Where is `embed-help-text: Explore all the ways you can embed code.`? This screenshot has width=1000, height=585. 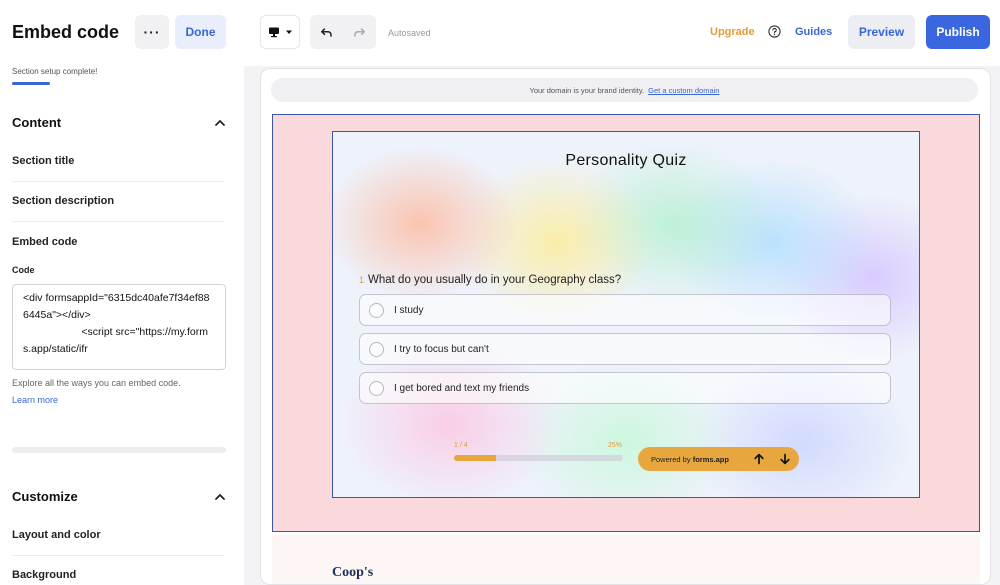 embed-help-text: Explore all the ways you can embed code. is located at coordinates (96, 383).